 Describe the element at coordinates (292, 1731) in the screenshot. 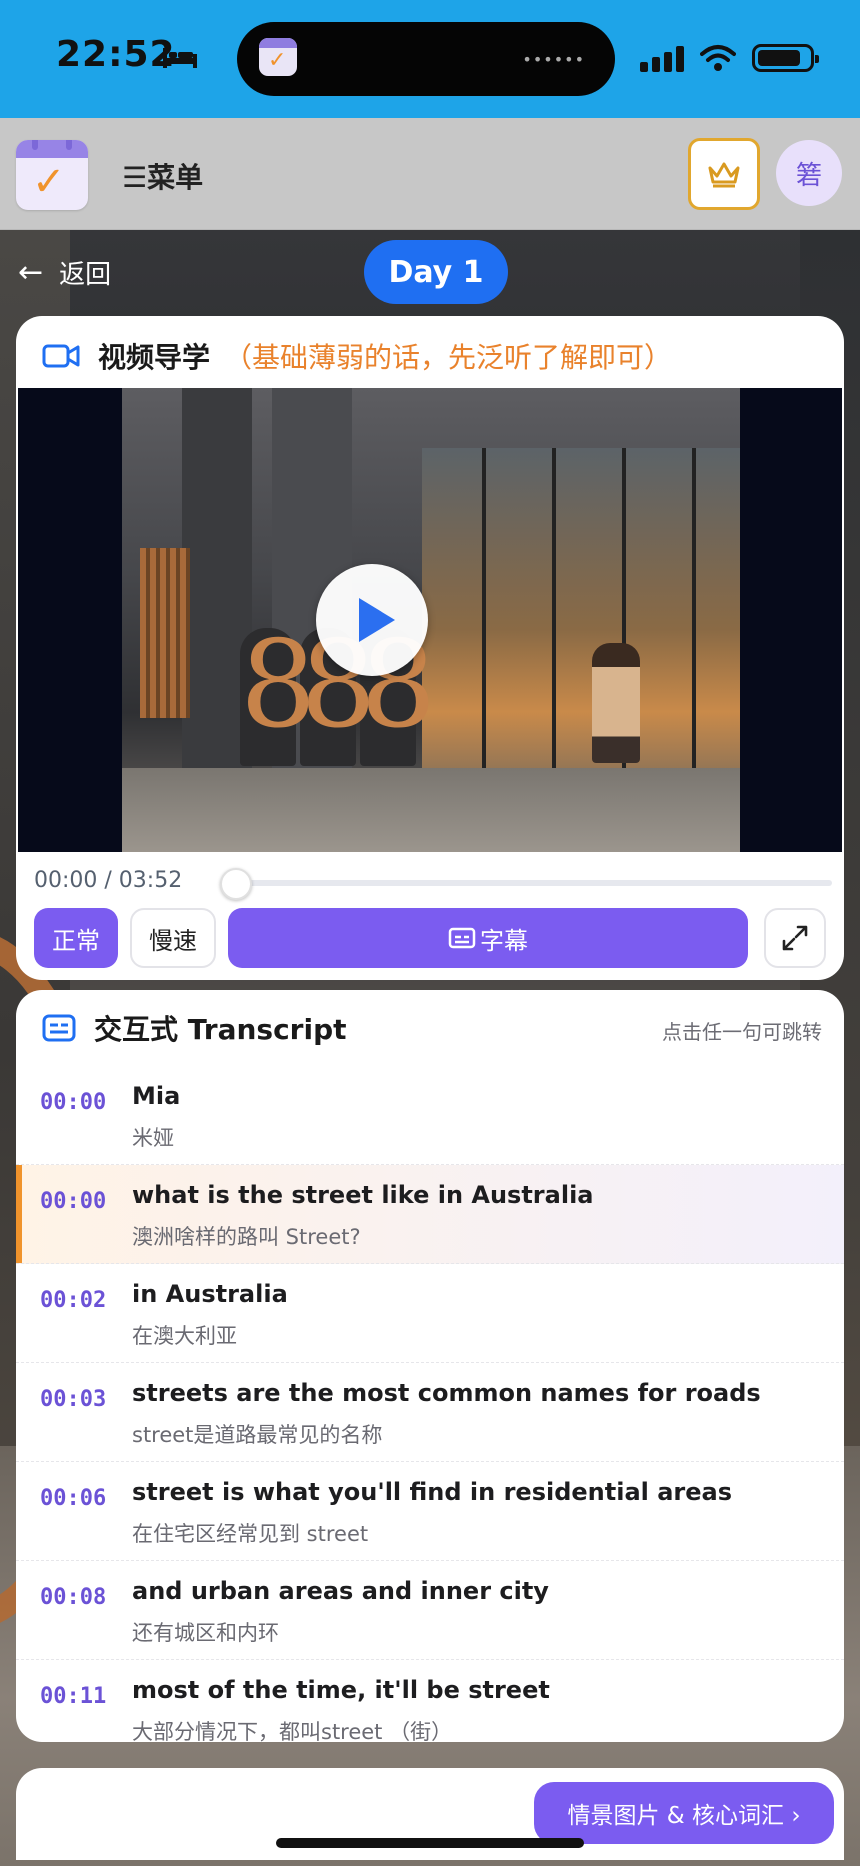

I see `transcript-chinese: 大部分情况下，都叫street （街）` at that location.